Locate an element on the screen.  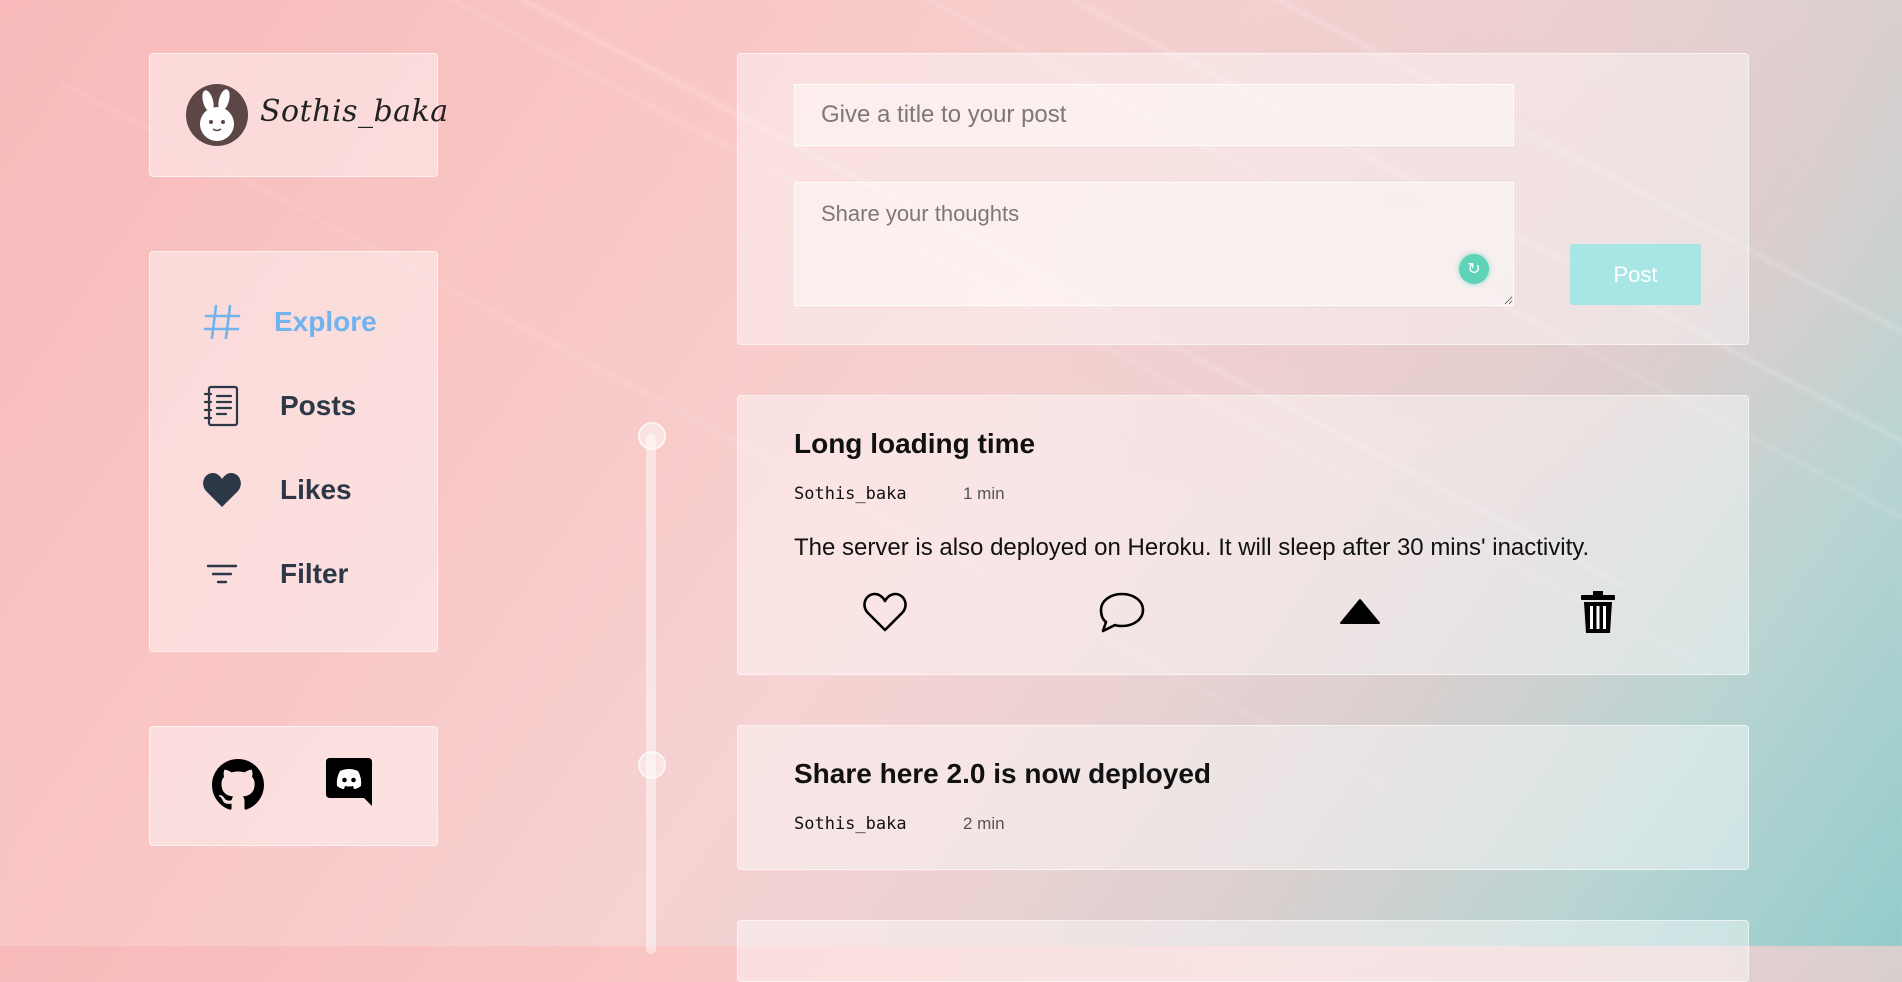
profile-card: Sothis_baka is located at coordinates (298, 115).